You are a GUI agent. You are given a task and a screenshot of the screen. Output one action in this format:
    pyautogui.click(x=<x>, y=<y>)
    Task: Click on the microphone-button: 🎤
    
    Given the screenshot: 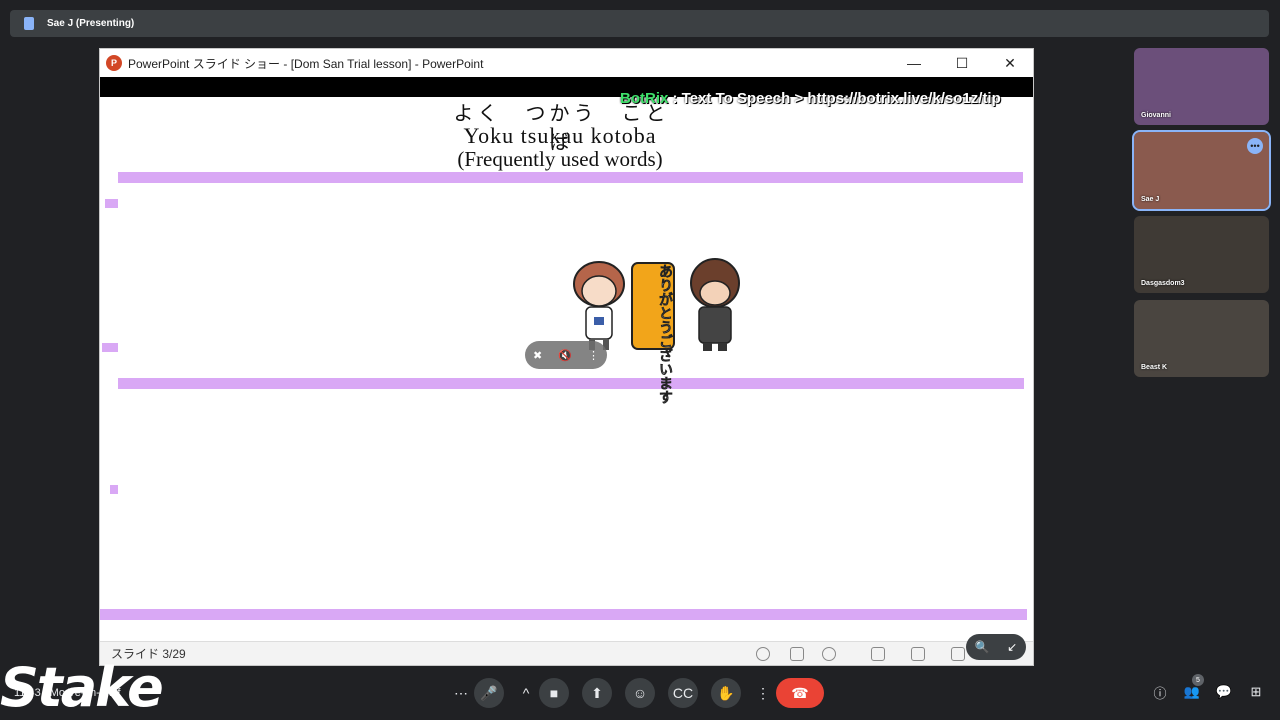 What is the action you would take?
    pyautogui.click(x=489, y=693)
    